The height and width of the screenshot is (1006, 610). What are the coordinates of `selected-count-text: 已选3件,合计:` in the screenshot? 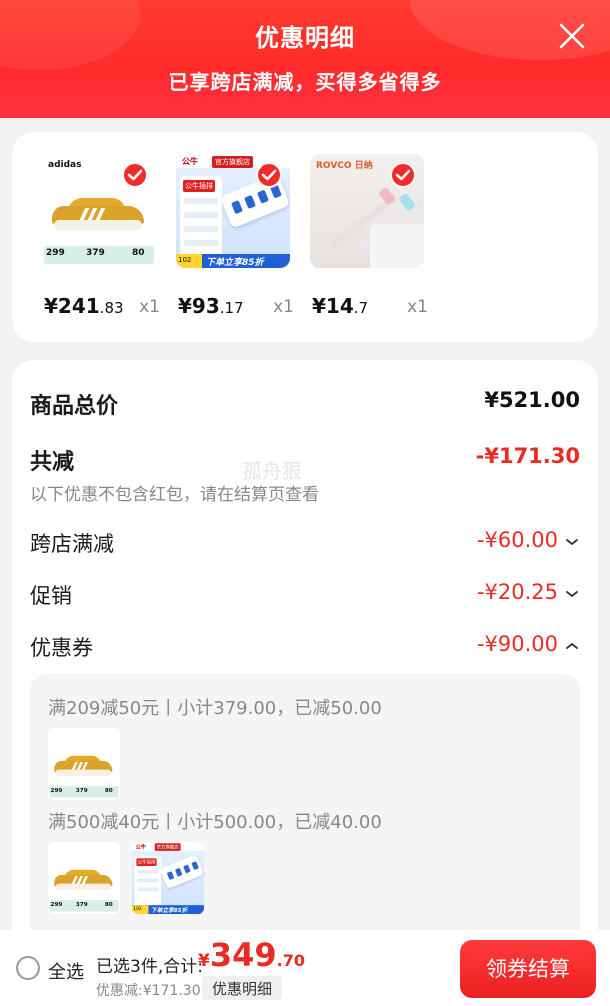 It's located at (149, 967).